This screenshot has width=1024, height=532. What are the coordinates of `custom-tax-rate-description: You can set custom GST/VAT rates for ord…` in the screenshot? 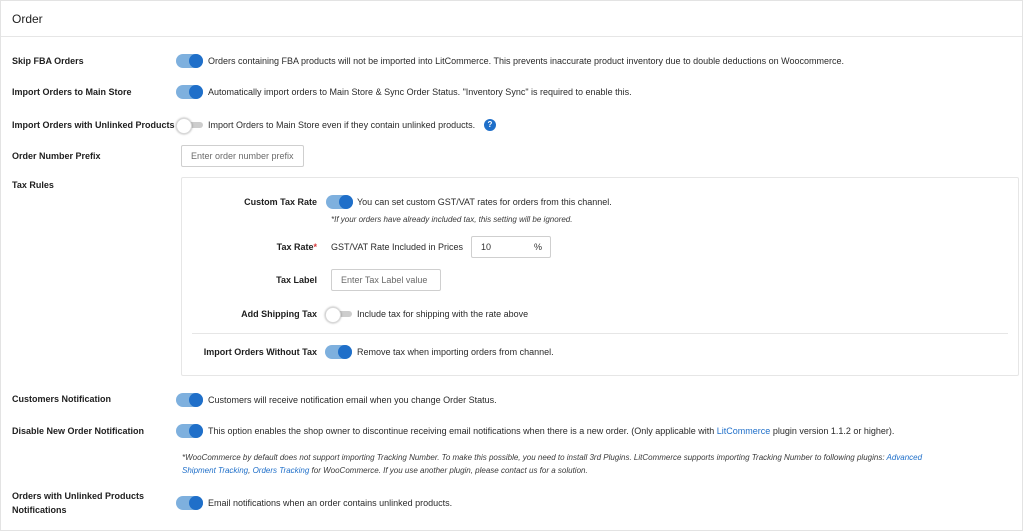 It's located at (484, 202).